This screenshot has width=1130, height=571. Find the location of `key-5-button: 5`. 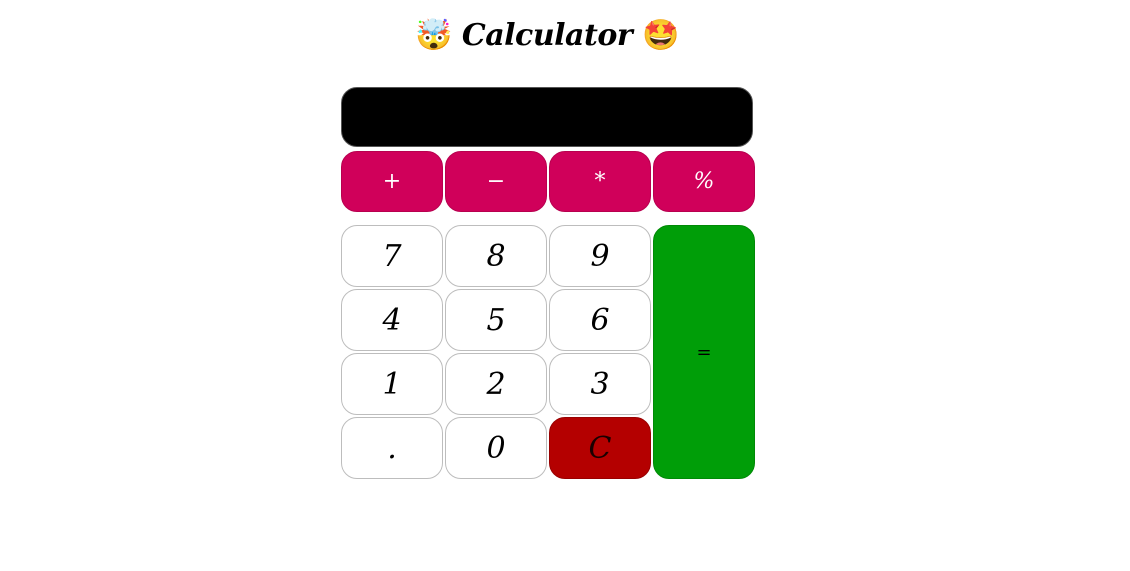

key-5-button: 5 is located at coordinates (496, 320).